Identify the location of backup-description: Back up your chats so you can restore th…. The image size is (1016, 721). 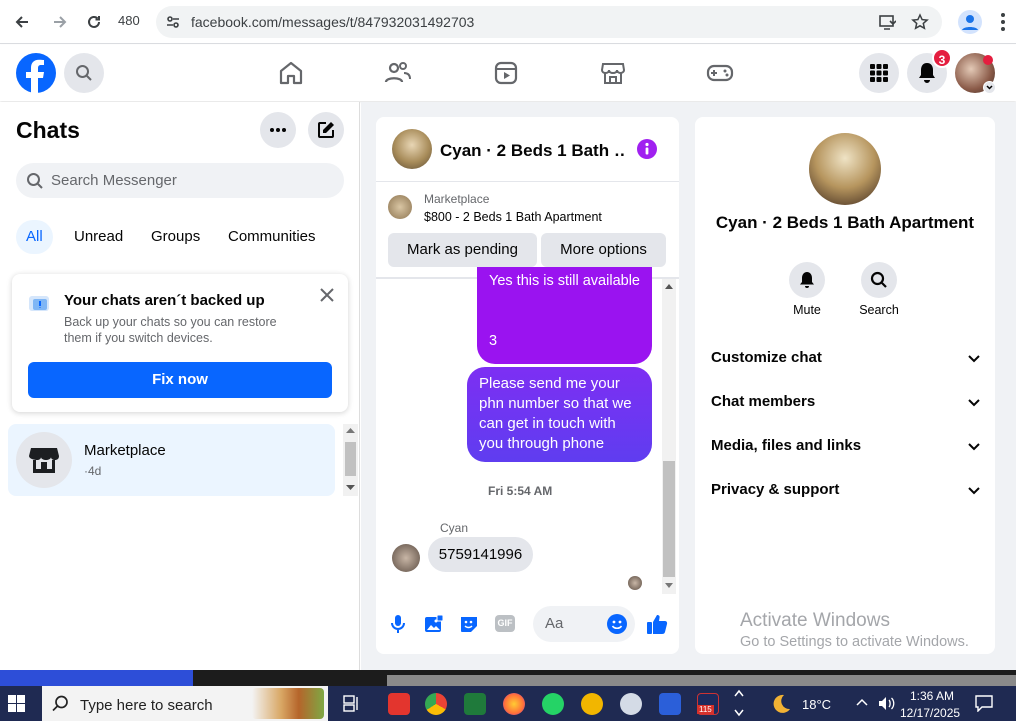
(170, 330).